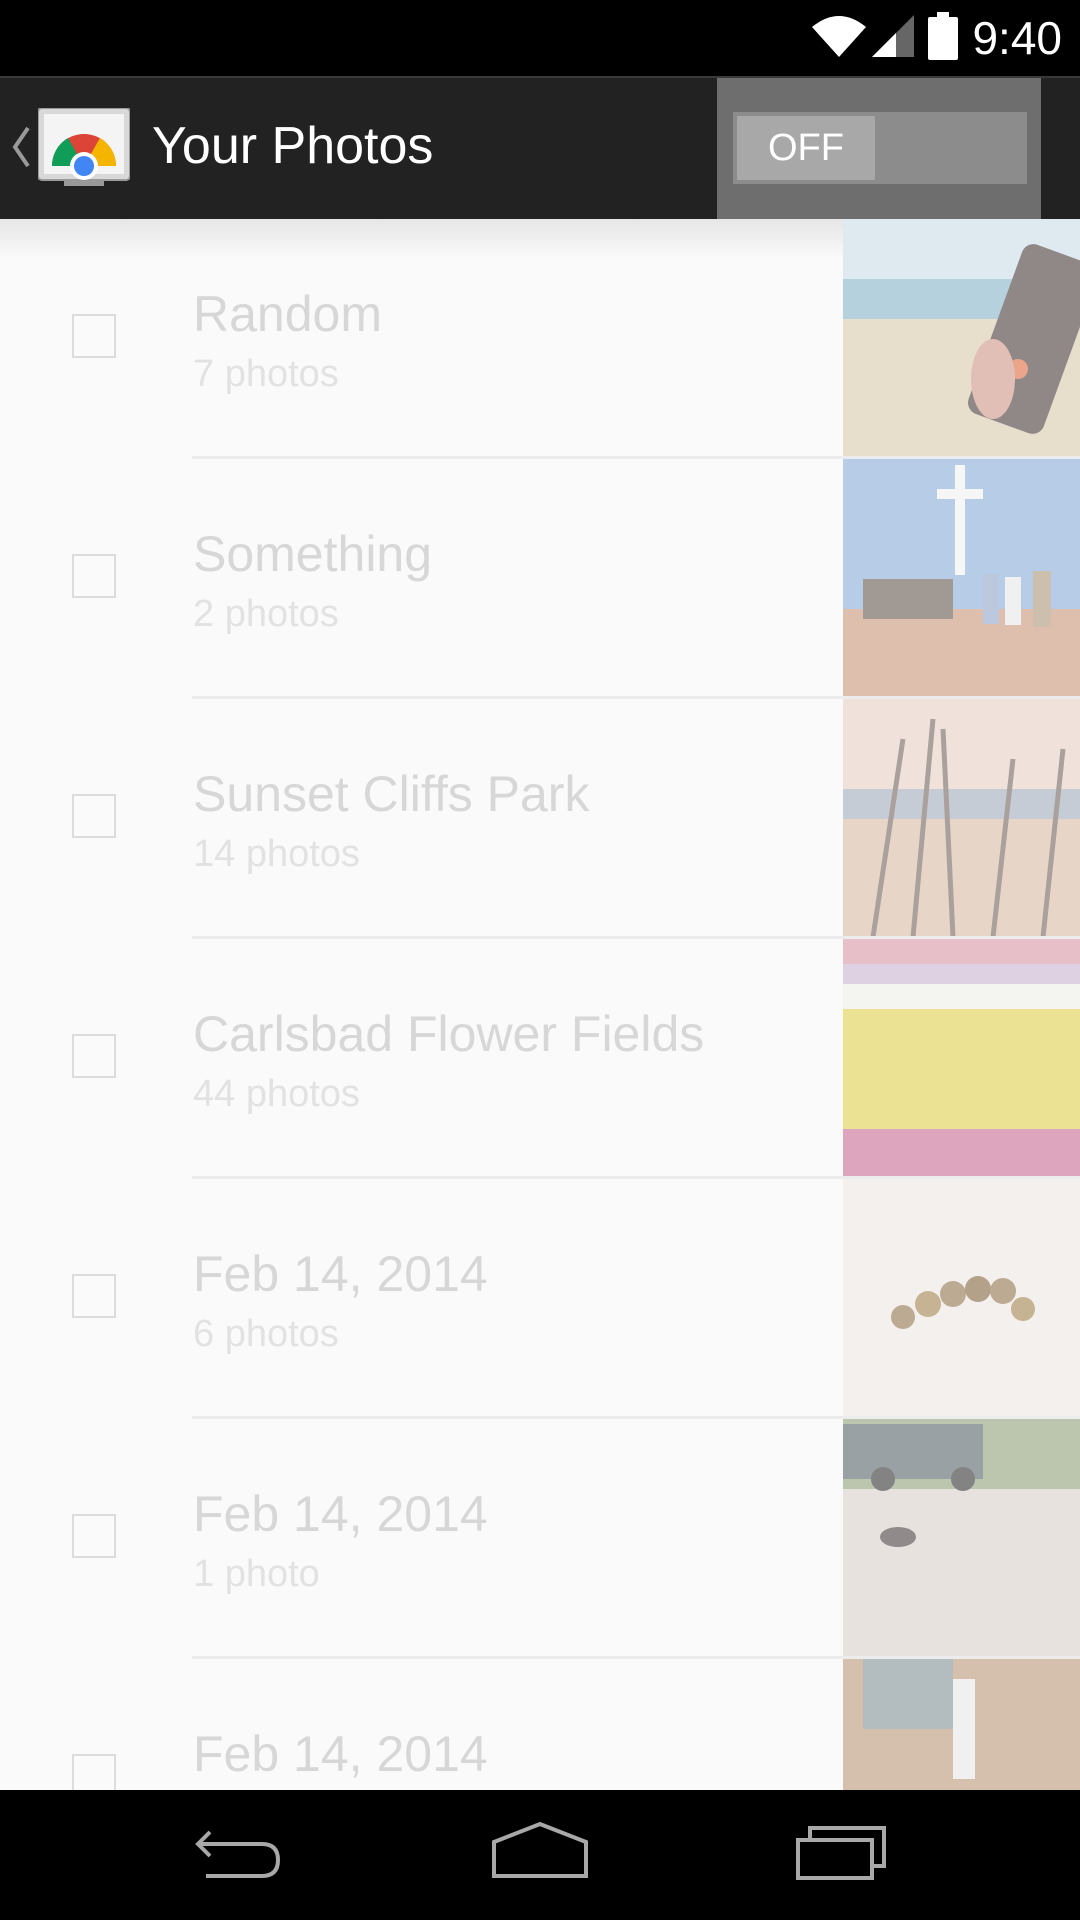 The image size is (1080, 1920). What do you see at coordinates (266, 374) in the screenshot?
I see `album-count: 7 photos` at bounding box center [266, 374].